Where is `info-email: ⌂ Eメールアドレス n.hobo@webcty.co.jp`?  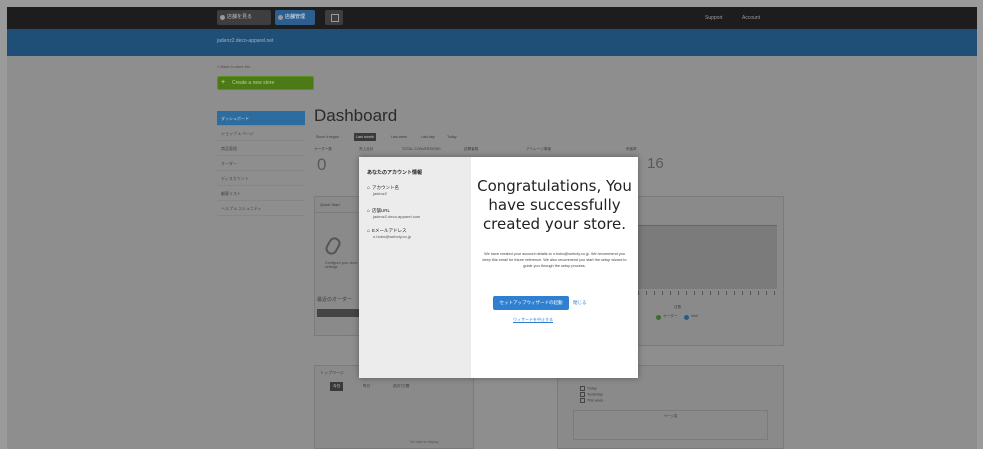 info-email: ⌂ Eメールアドレス n.hobo@webcty.co.jp is located at coordinates (417, 233).